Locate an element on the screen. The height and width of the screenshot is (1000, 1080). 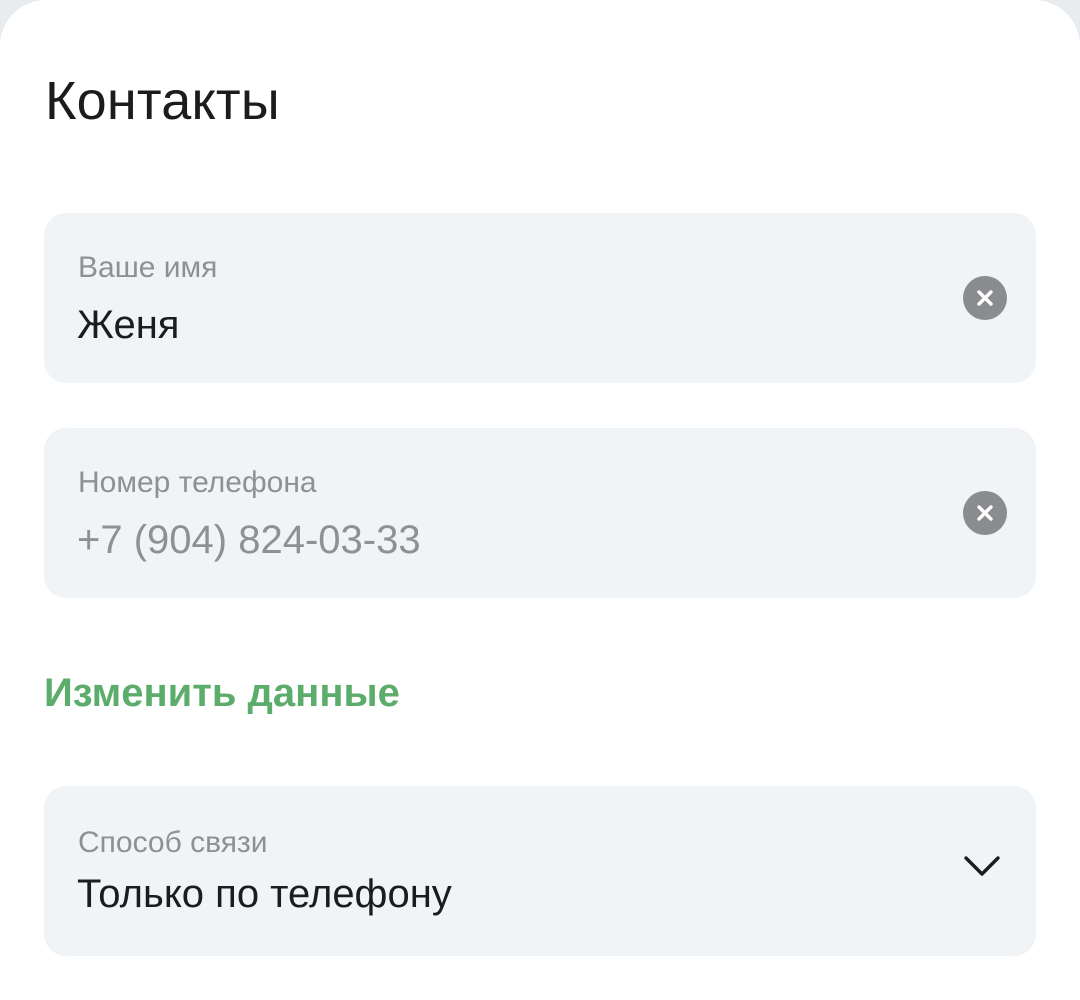
clear-name-button is located at coordinates (985, 298).